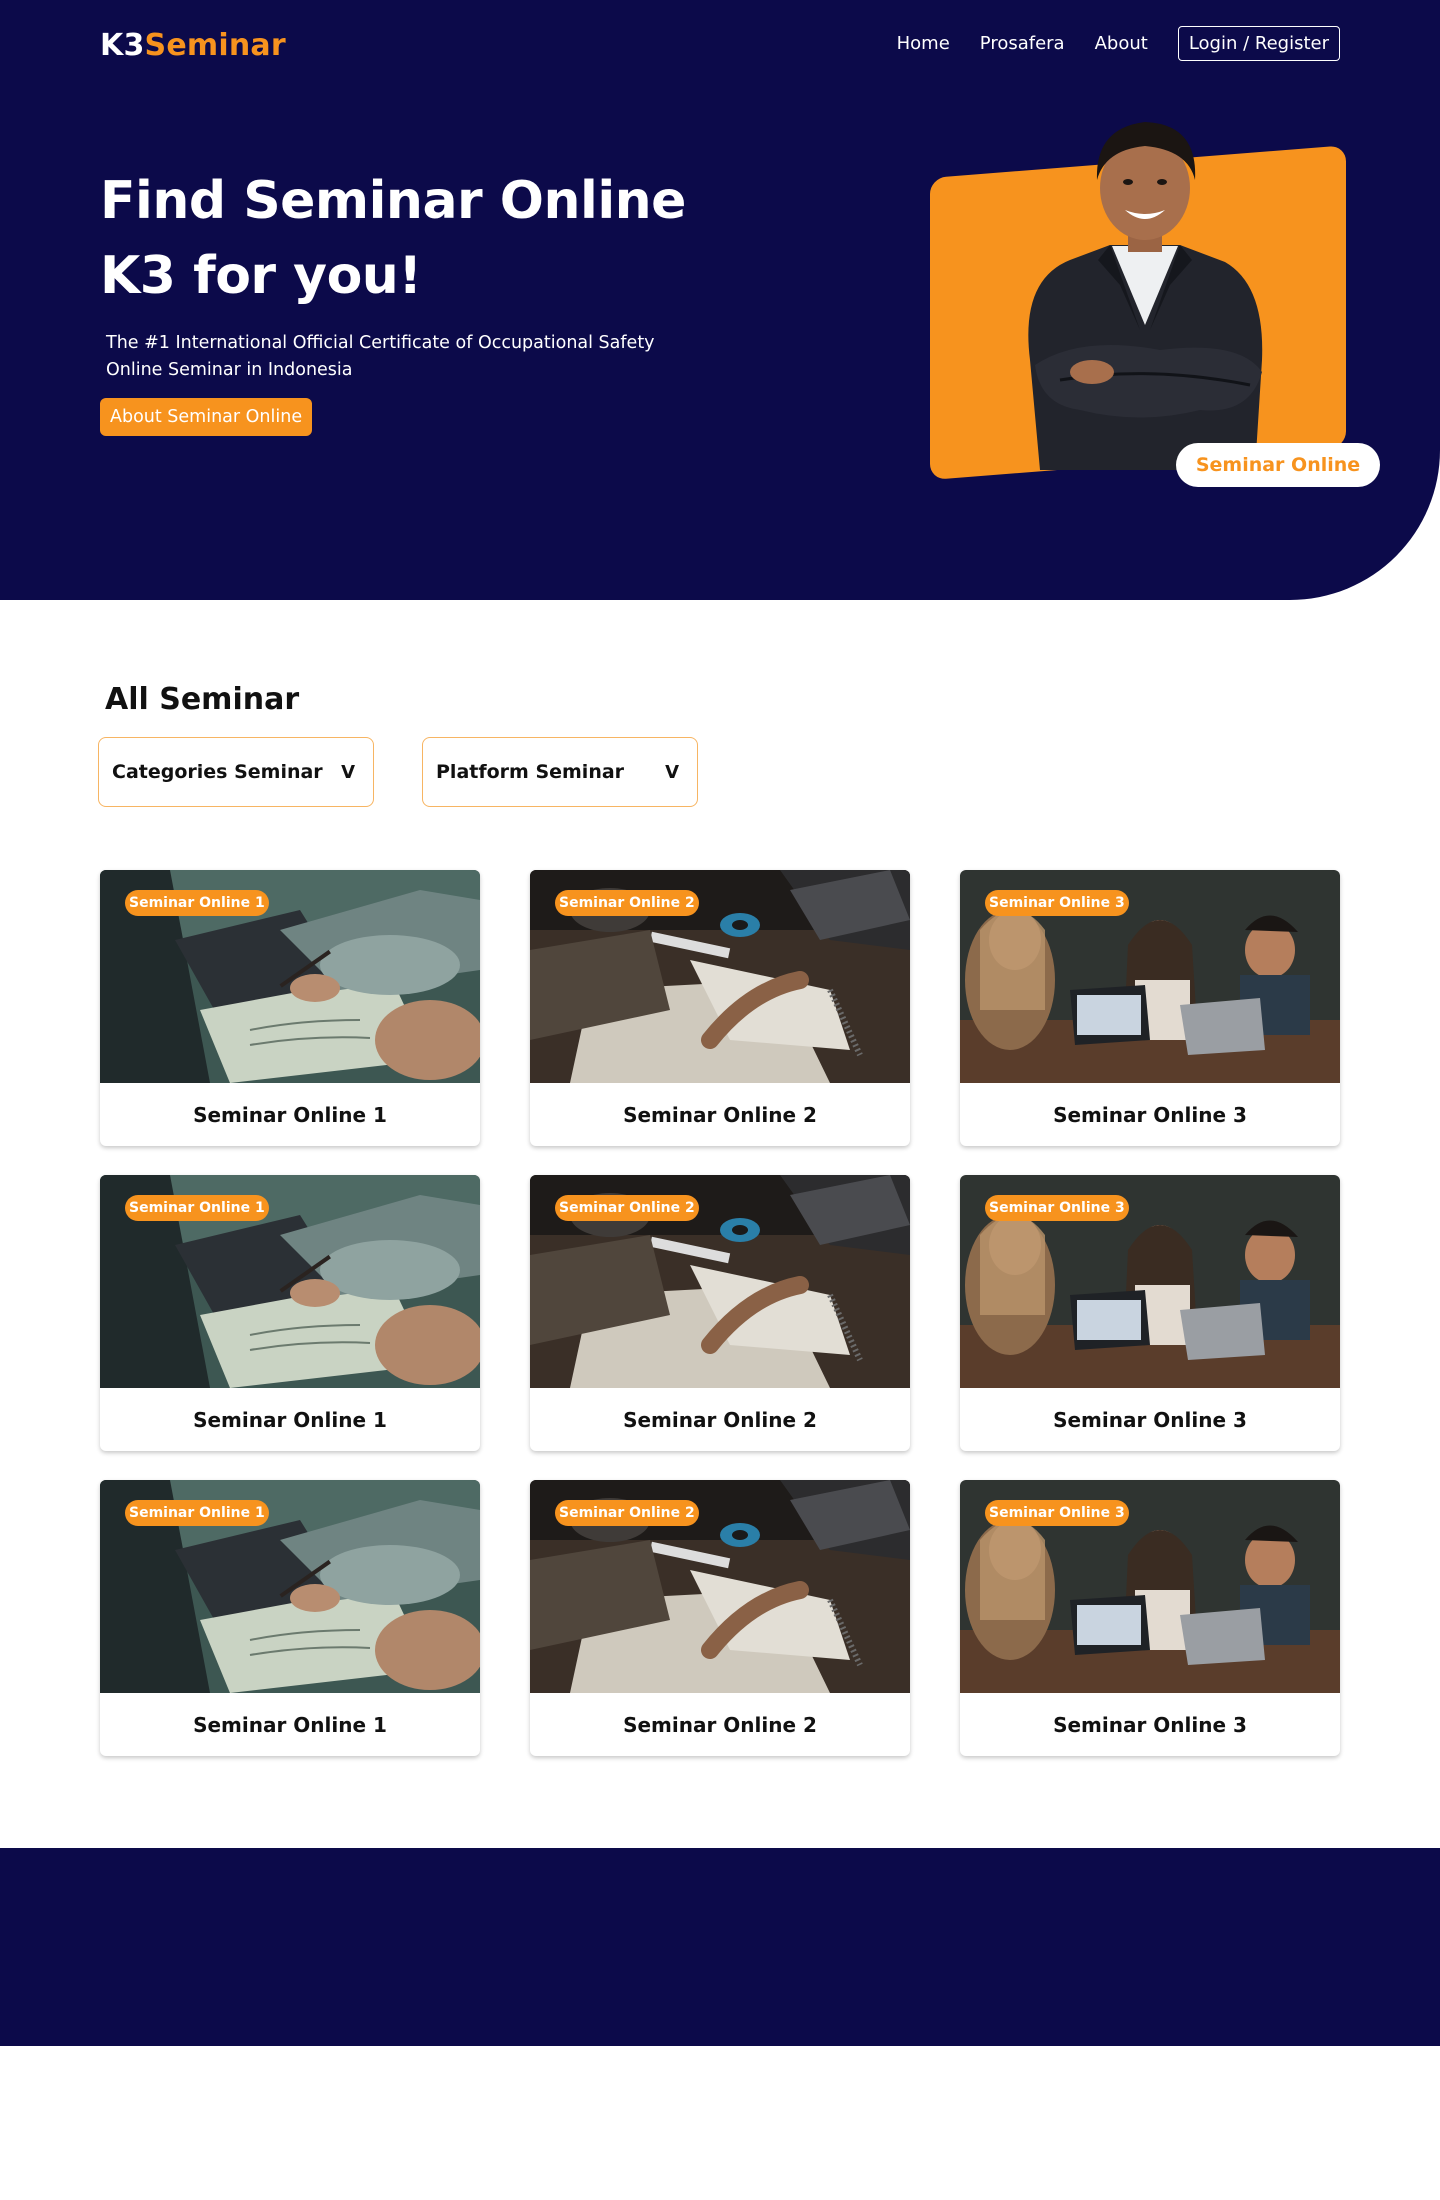  I want to click on main-nav: Home Prosafera About Login / Register, so click(1118, 43).